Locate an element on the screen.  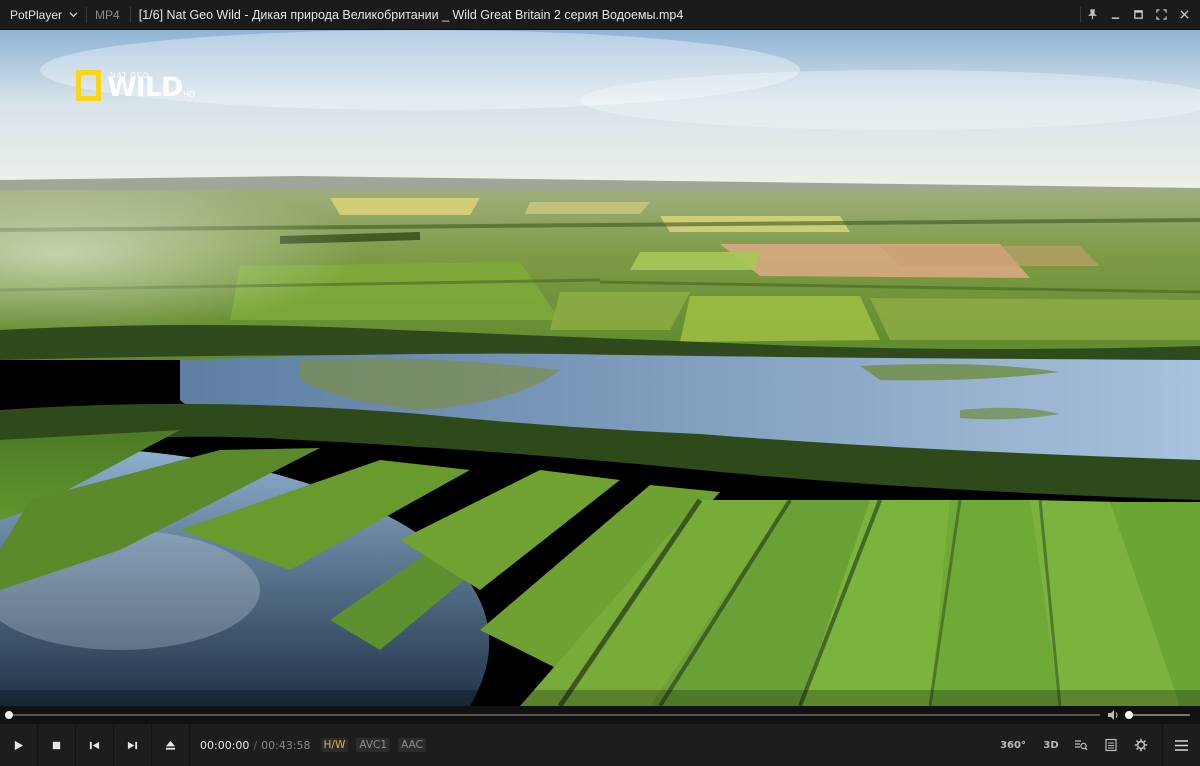
time-display: 00:00:00 / 00:43:58 is located at coordinates (255, 745).